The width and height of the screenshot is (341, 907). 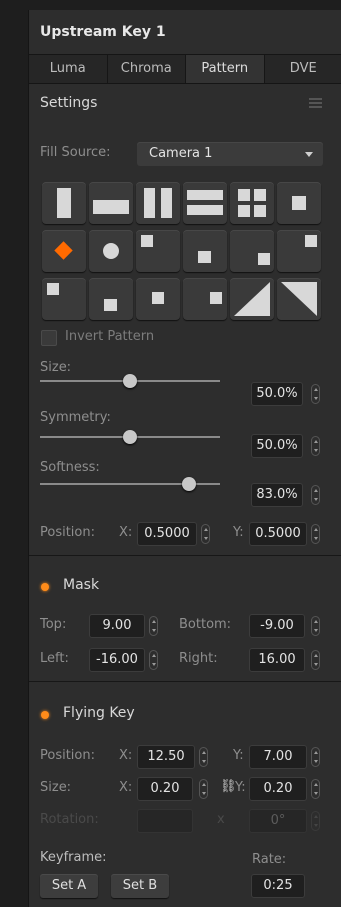 What do you see at coordinates (103, 32) in the screenshot?
I see `panel-title: Upstream Key 1` at bounding box center [103, 32].